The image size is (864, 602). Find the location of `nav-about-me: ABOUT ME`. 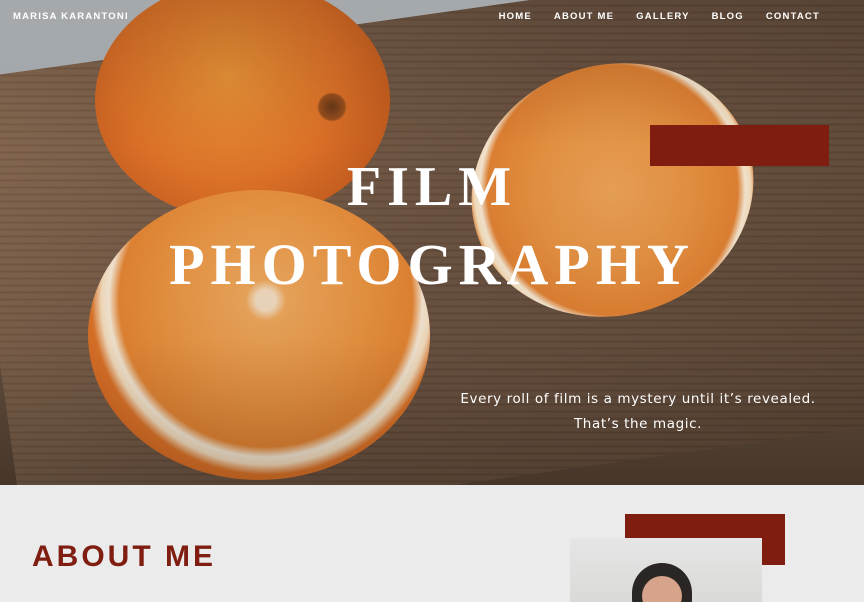

nav-about-me: ABOUT ME is located at coordinates (584, 16).